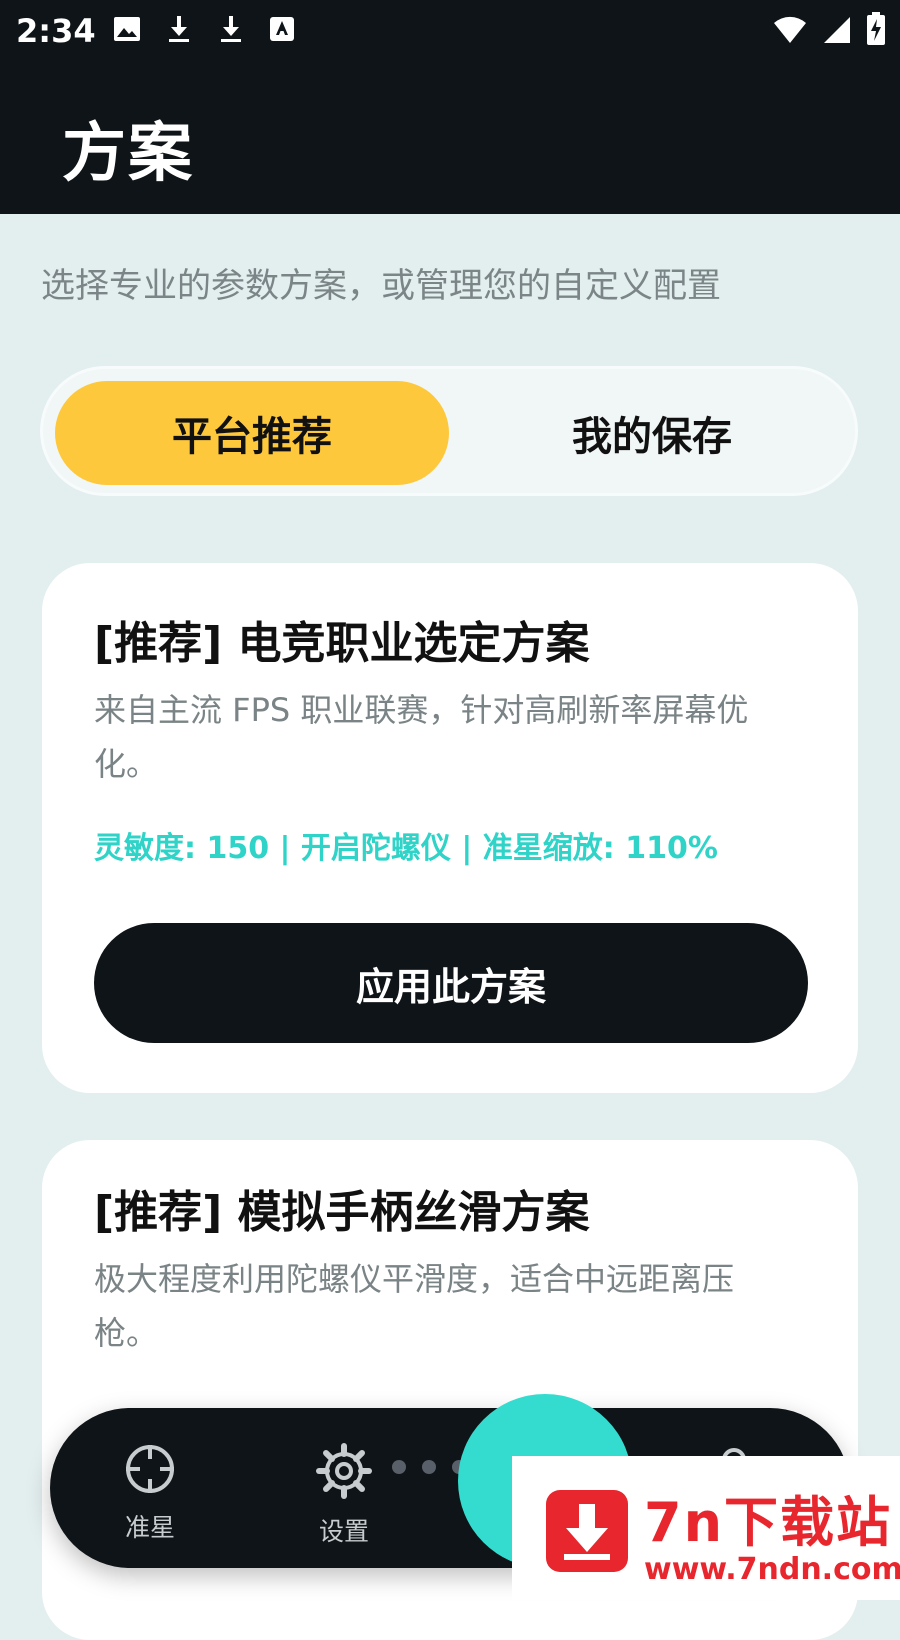 Image resolution: width=900 pixels, height=1640 pixels. What do you see at coordinates (343, 1531) in the screenshot?
I see `nav-label-settings: 设置` at bounding box center [343, 1531].